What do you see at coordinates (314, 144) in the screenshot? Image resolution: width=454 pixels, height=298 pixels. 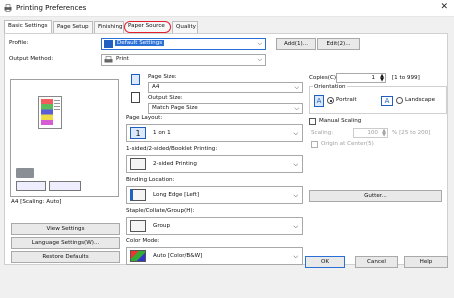 I see `origin-center-checkbox` at bounding box center [314, 144].